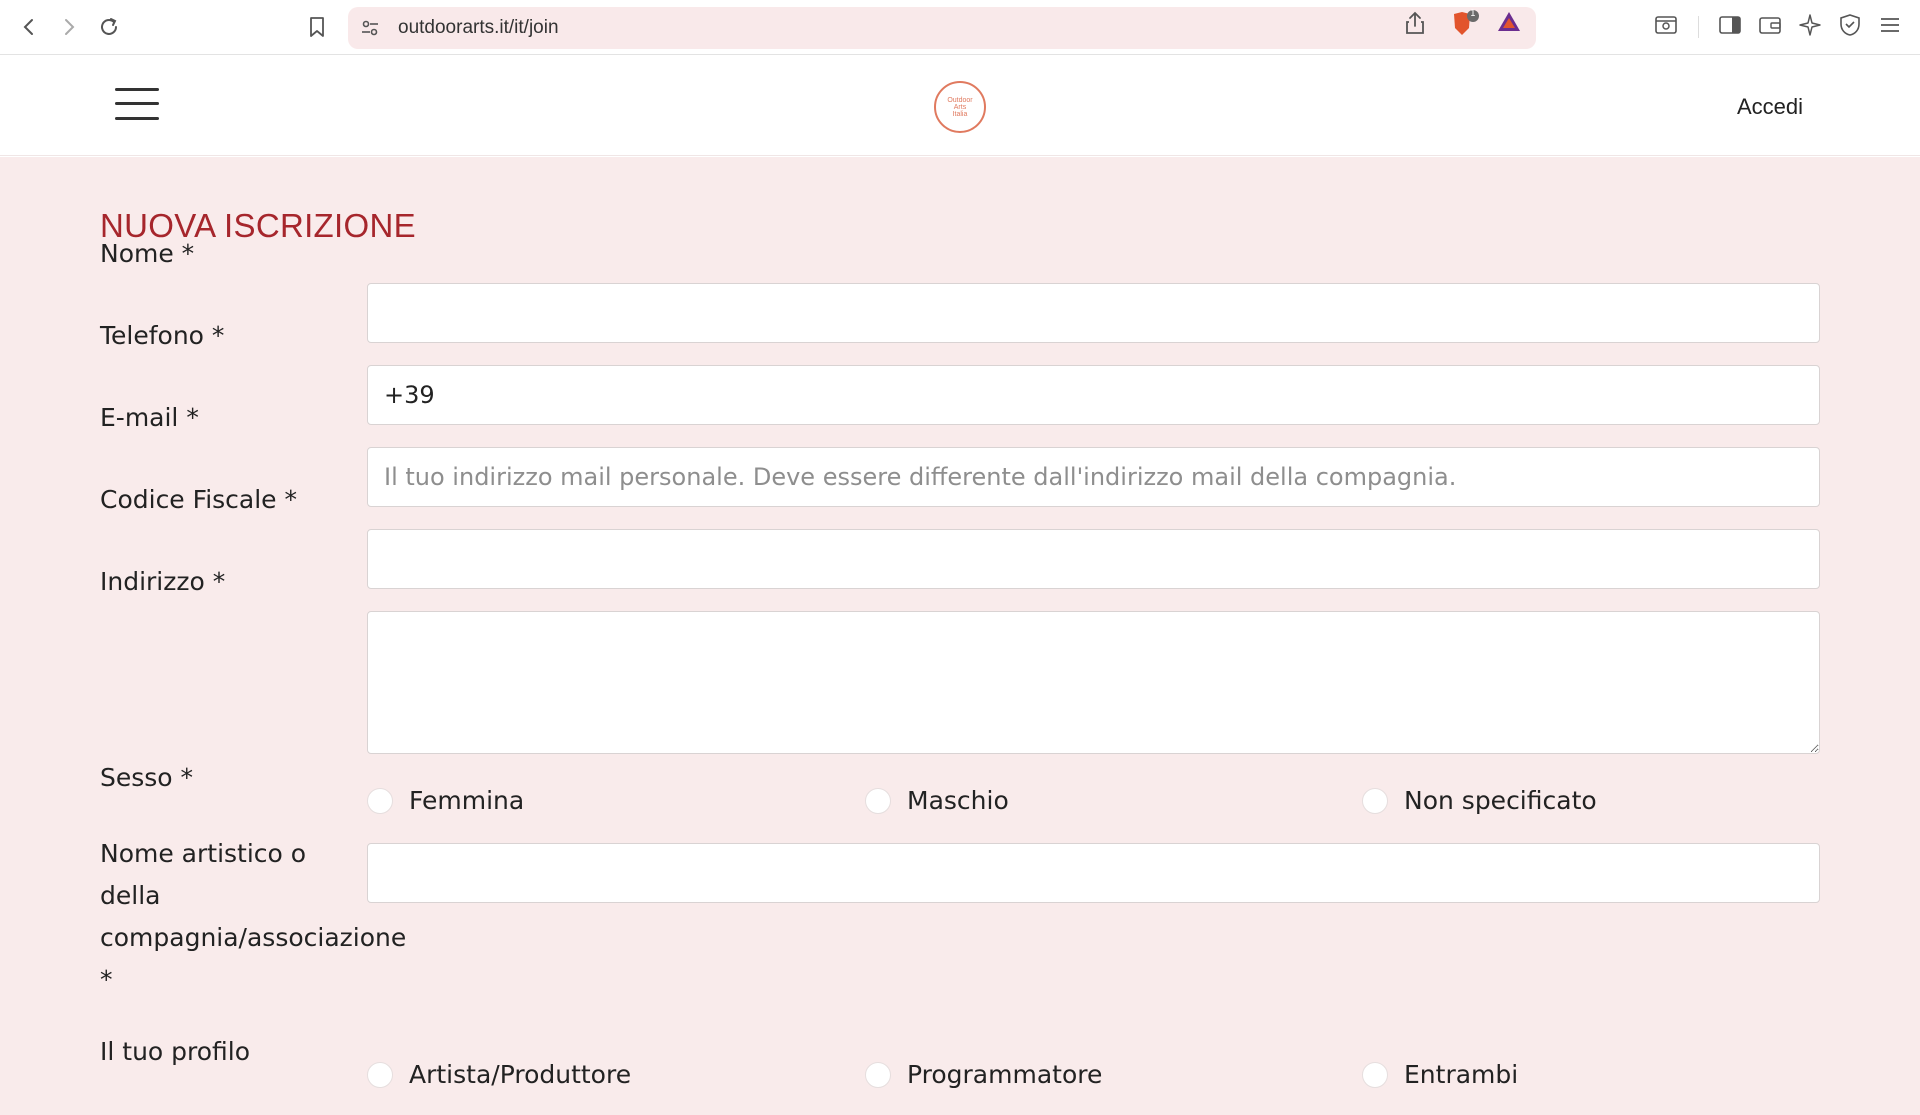 This screenshot has width=1920, height=1115. Describe the element at coordinates (1093, 313) in the screenshot. I see `nome-input` at that location.